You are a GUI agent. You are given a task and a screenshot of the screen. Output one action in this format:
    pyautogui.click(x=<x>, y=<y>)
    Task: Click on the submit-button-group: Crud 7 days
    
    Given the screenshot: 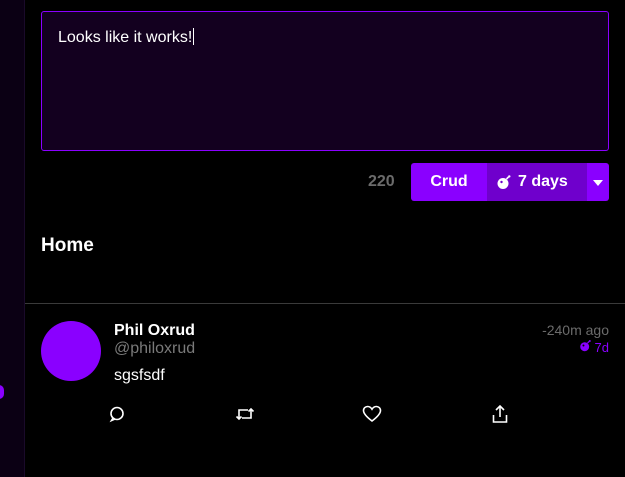 What is the action you would take?
    pyautogui.click(x=510, y=182)
    